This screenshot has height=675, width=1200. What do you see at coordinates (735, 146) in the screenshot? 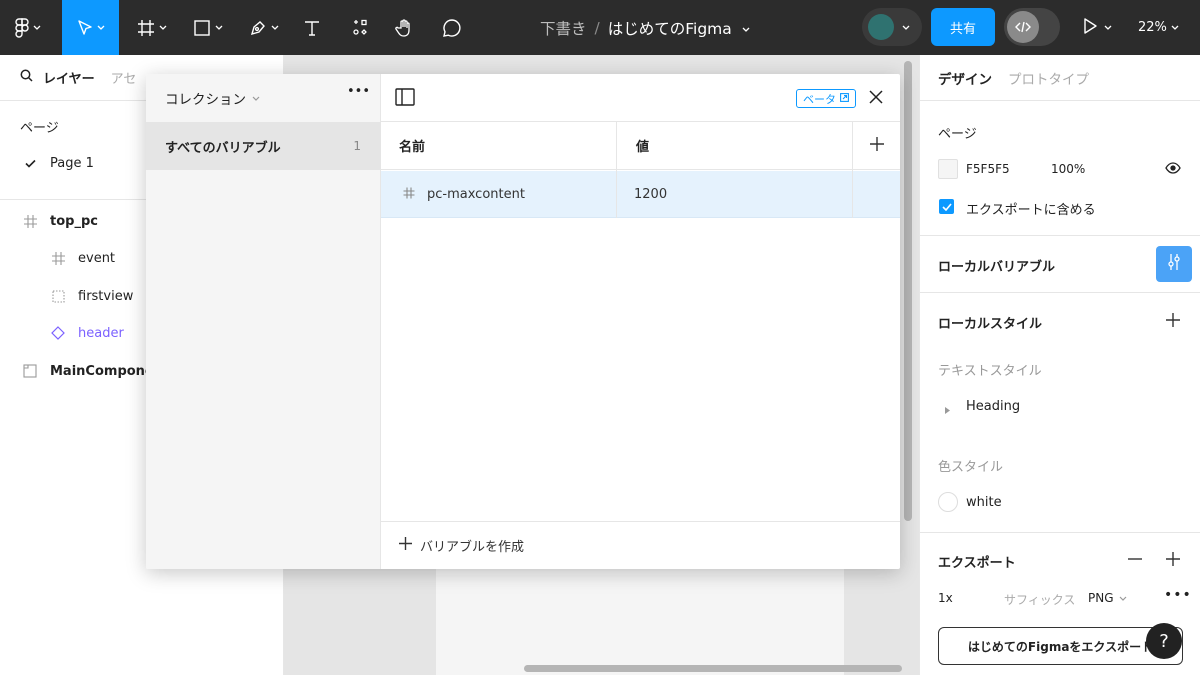
I see `column-header-value: 値` at bounding box center [735, 146].